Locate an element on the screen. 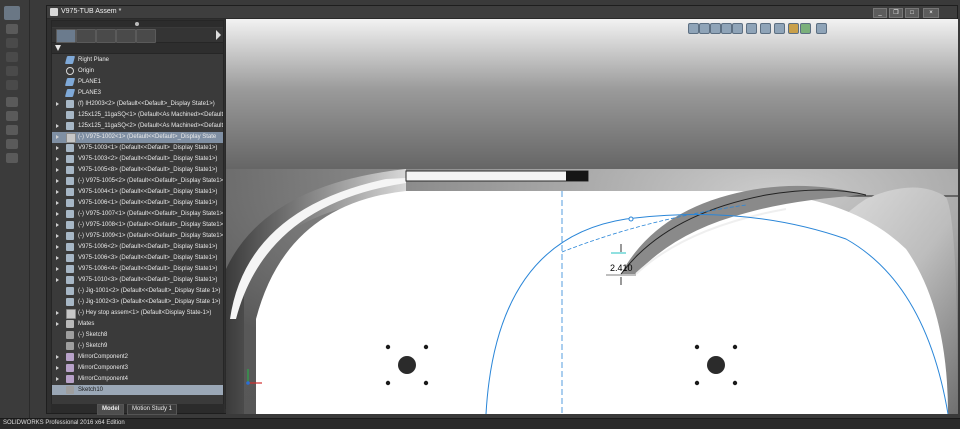 This screenshot has width=960, height=429. tree-item-label: MirrorComponent3 is located at coordinates (103, 368).